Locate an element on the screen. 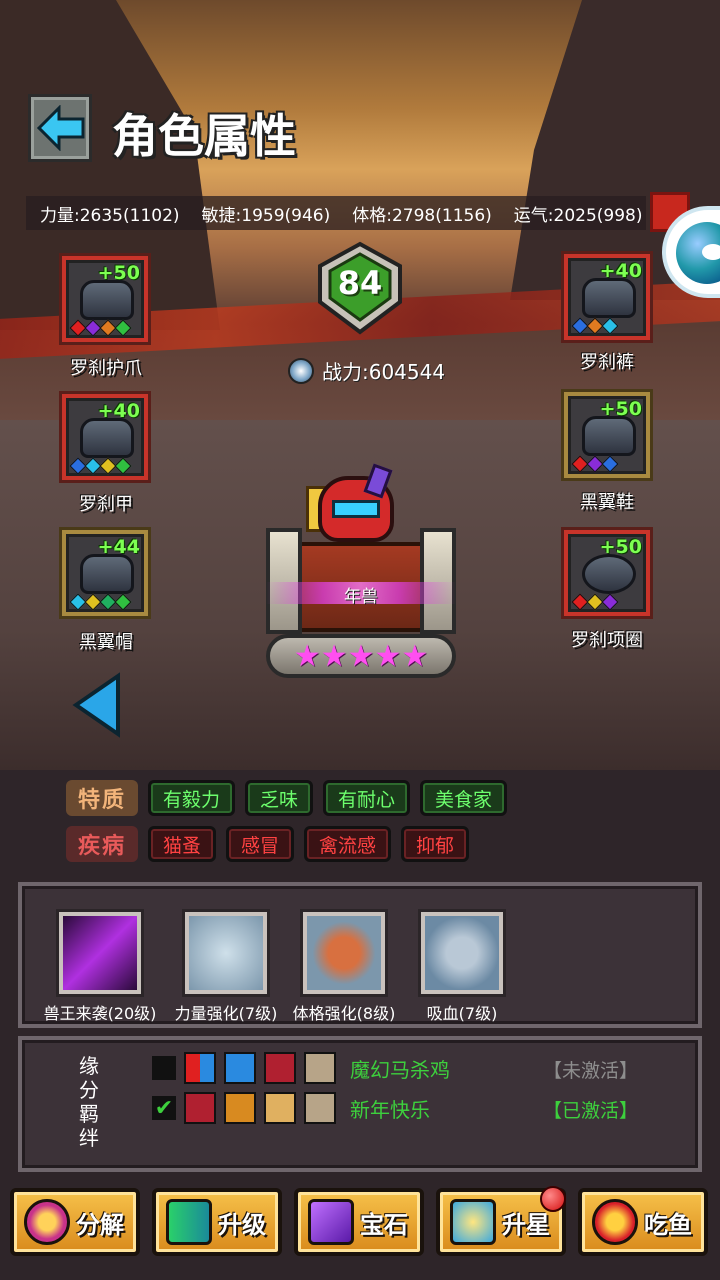 The image size is (720, 1280). bonds-panel: 缘分羁绊 魔幻马杀鸡 【未激活】 ✔ 新年快乐 【已激活】 is located at coordinates (360, 1104).